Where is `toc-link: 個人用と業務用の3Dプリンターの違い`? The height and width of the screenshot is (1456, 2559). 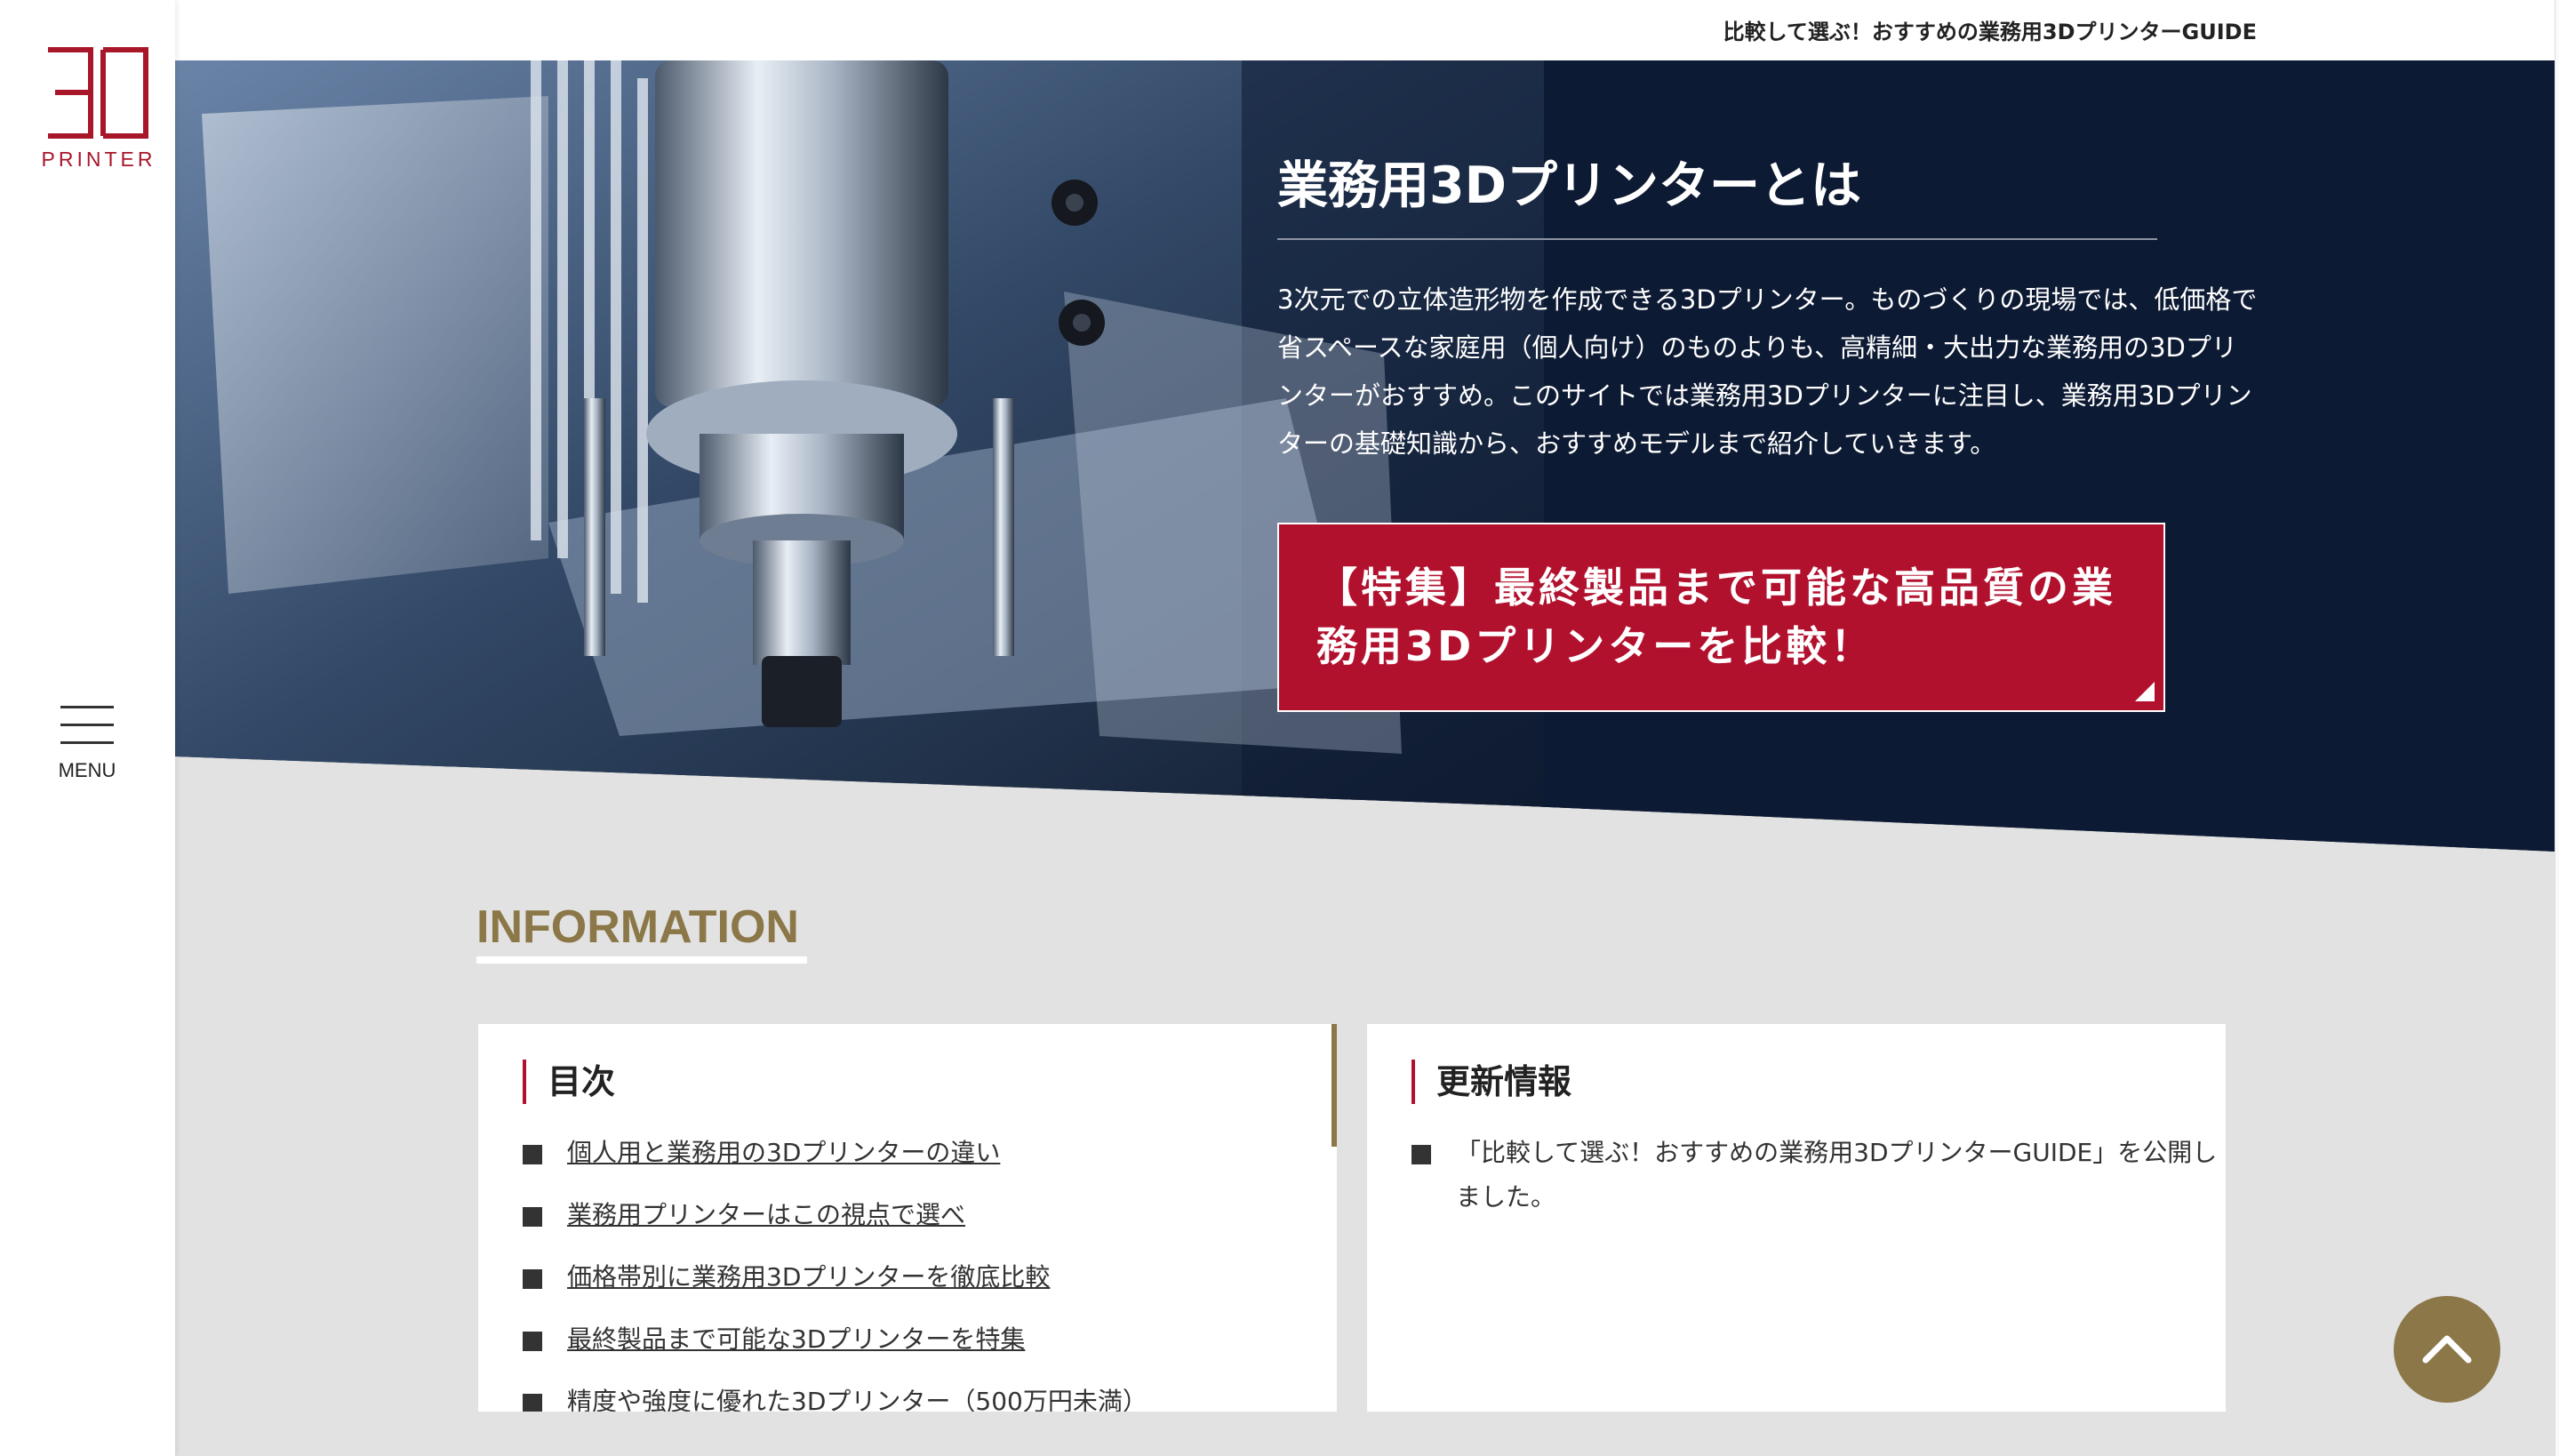
toc-link: 個人用と業務用の3Dプリンターの違い is located at coordinates (783, 1152).